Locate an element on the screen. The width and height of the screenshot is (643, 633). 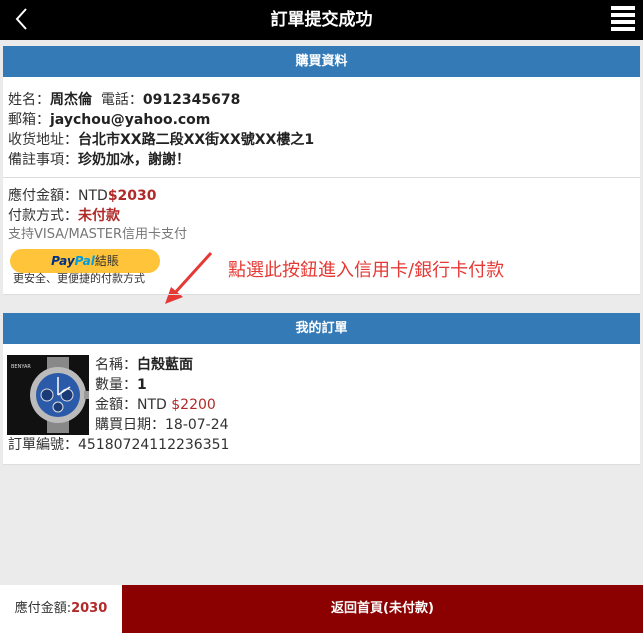
address-label: 收货地址： is located at coordinates (43, 140).